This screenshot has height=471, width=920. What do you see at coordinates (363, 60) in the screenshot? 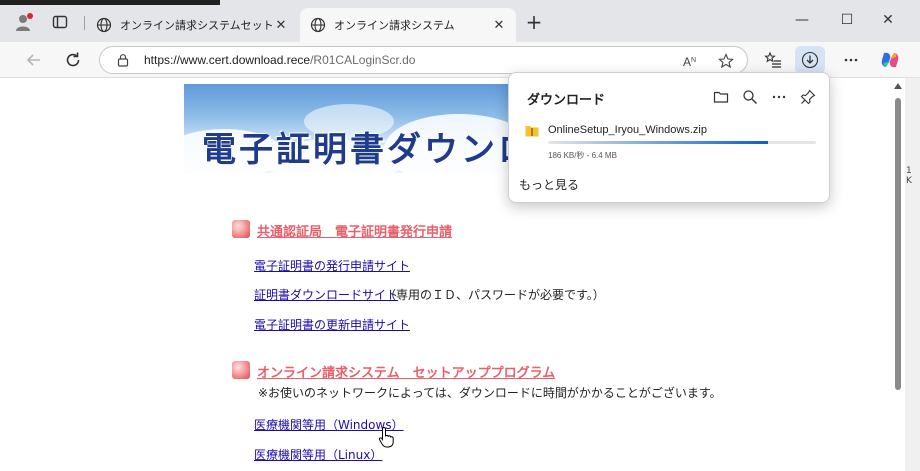
I see `url-path: /R01CALoginScr.do` at bounding box center [363, 60].